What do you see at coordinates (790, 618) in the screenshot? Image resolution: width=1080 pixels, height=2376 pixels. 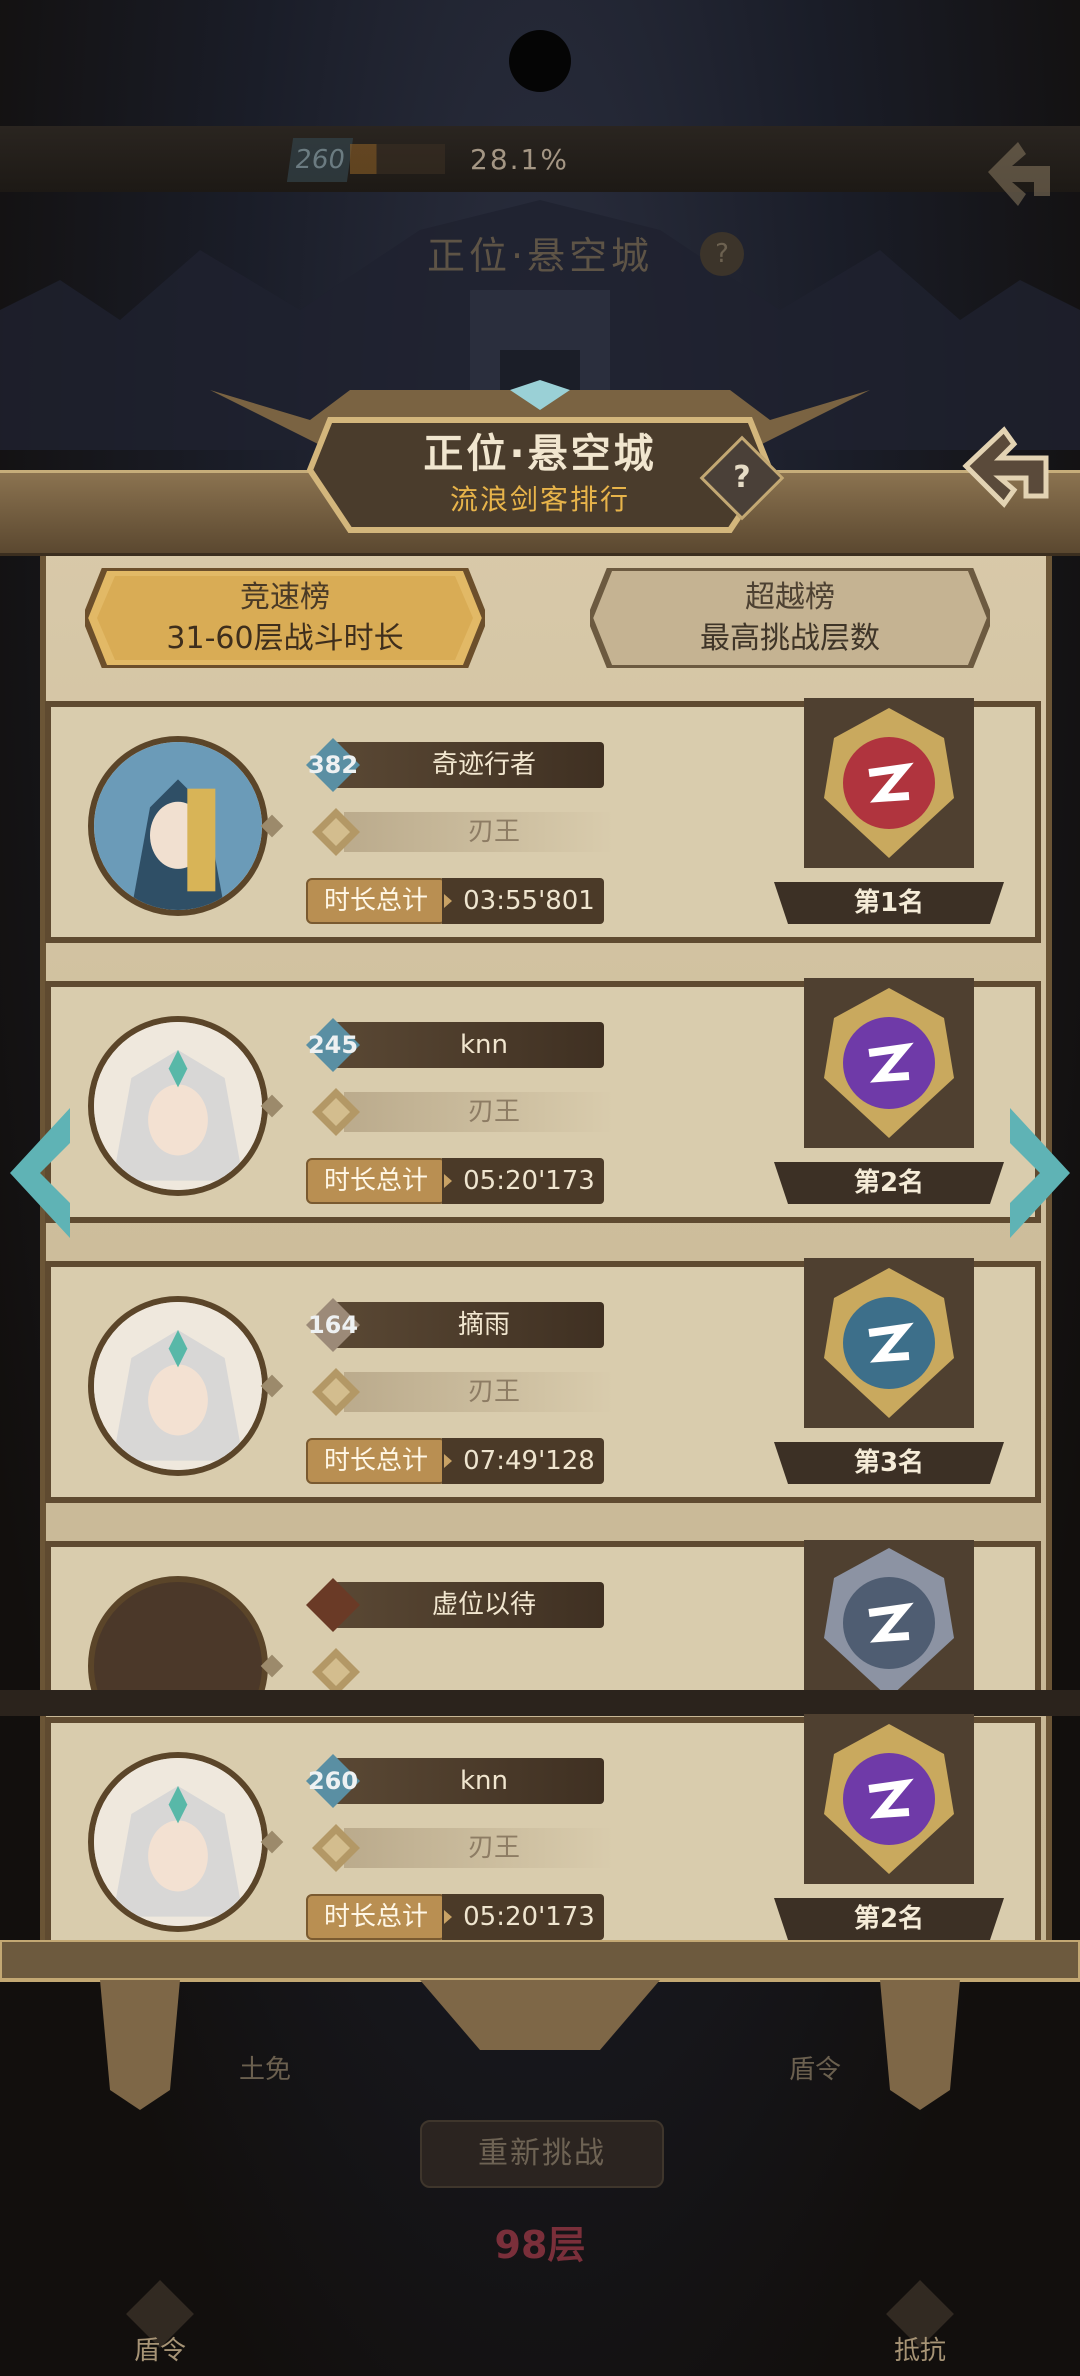 I see `tab-beyond-ranking: 超越榜 最高挑战层数` at bounding box center [790, 618].